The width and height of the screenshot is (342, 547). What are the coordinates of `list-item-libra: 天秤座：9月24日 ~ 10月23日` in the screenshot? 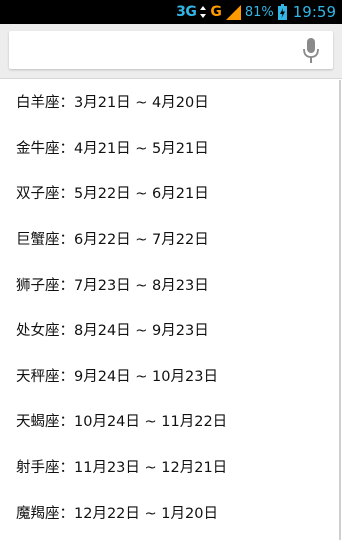 It's located at (171, 376).